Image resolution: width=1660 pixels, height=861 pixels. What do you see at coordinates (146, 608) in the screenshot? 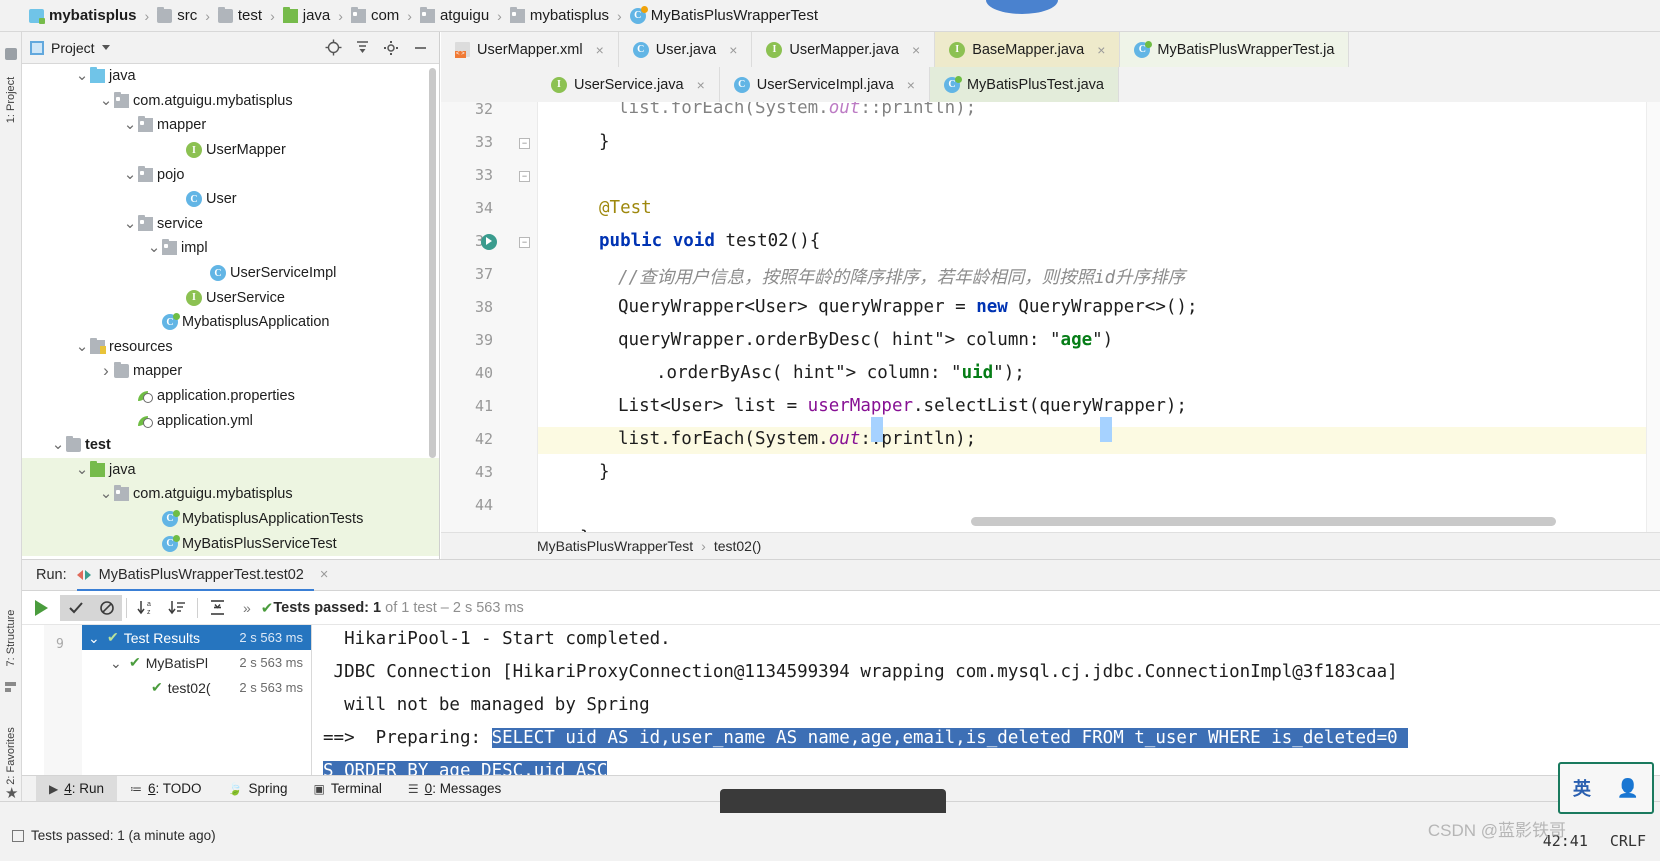
I see `sort-alphabetically-button: az` at bounding box center [146, 608].